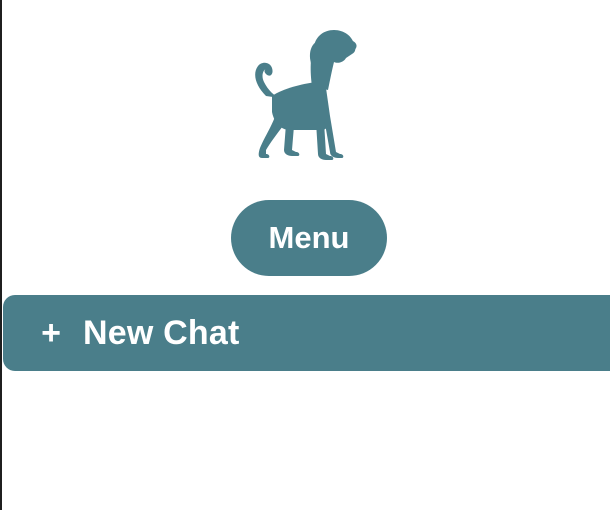 The height and width of the screenshot is (510, 610). I want to click on menu-button: Menu, so click(309, 238).